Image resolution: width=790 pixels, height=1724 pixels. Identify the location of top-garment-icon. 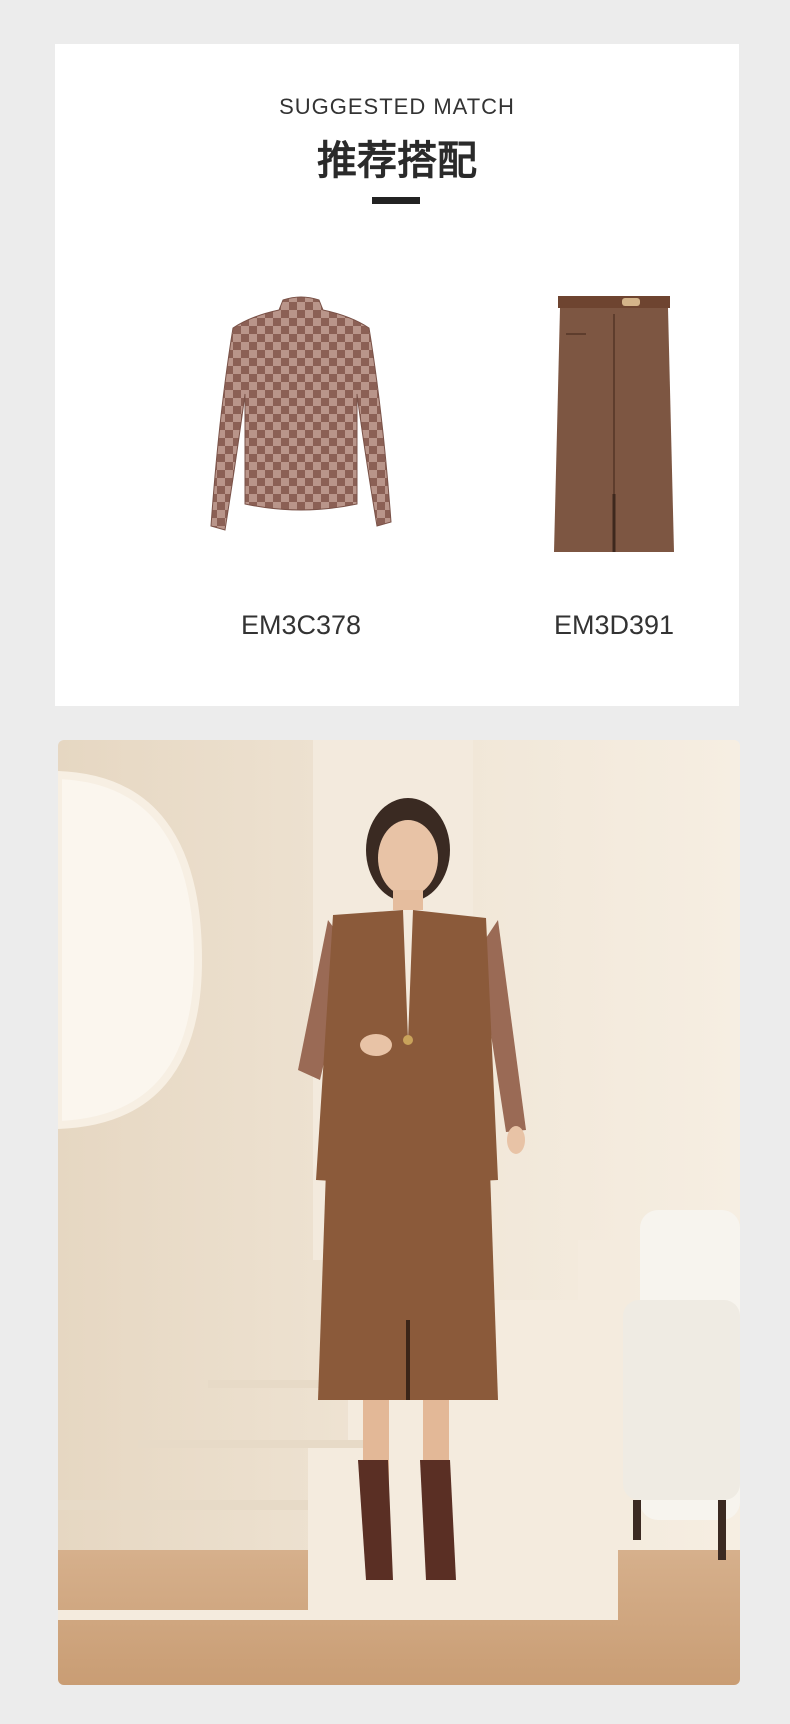
(301, 413).